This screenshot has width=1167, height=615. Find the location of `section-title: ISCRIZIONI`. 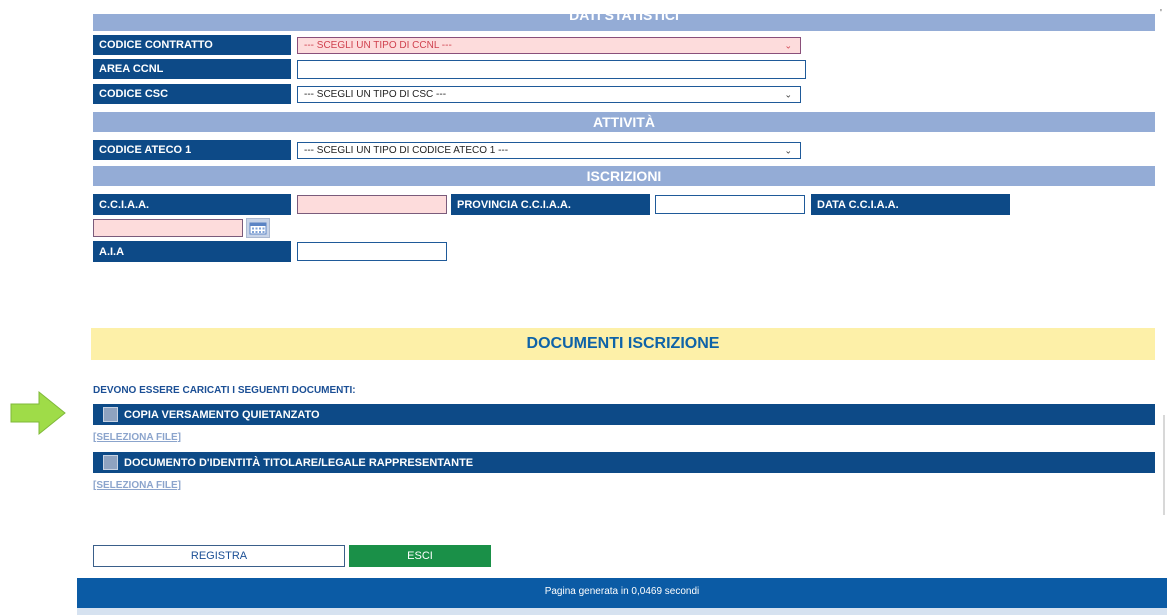

section-title: ISCRIZIONI is located at coordinates (624, 176).